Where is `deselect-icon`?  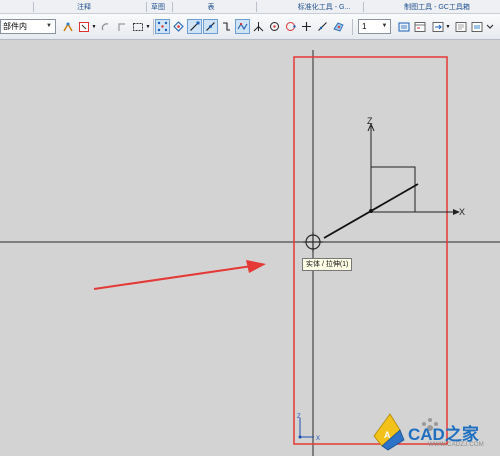
deselect-icon is located at coordinates (121, 26).